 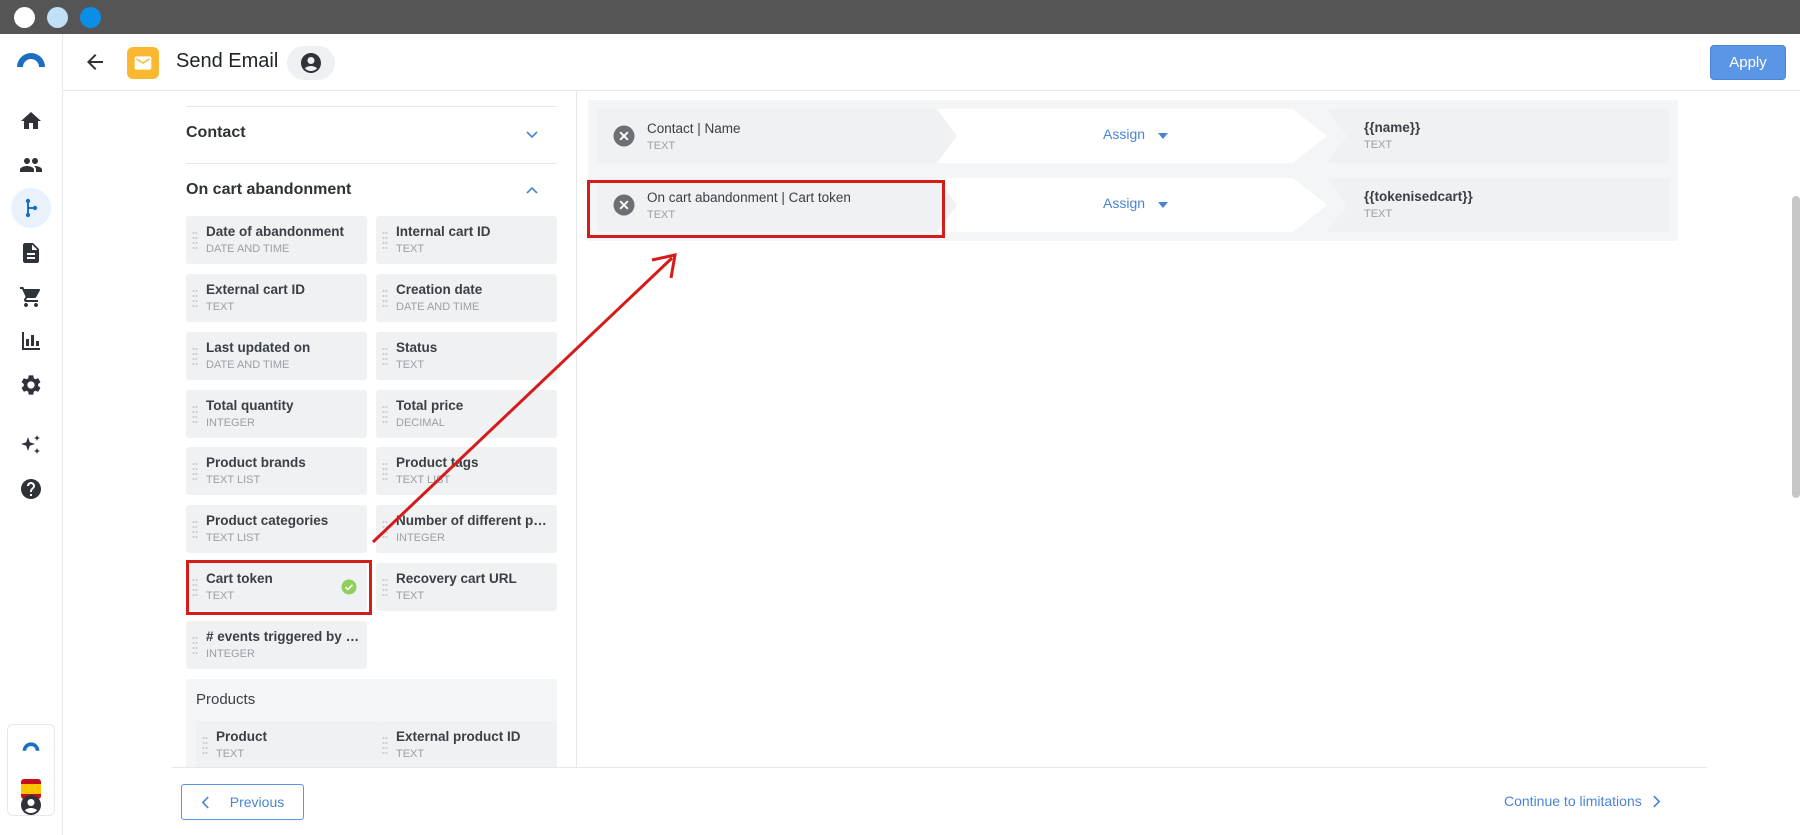 What do you see at coordinates (242, 802) in the screenshot?
I see `previous-button: Previous` at bounding box center [242, 802].